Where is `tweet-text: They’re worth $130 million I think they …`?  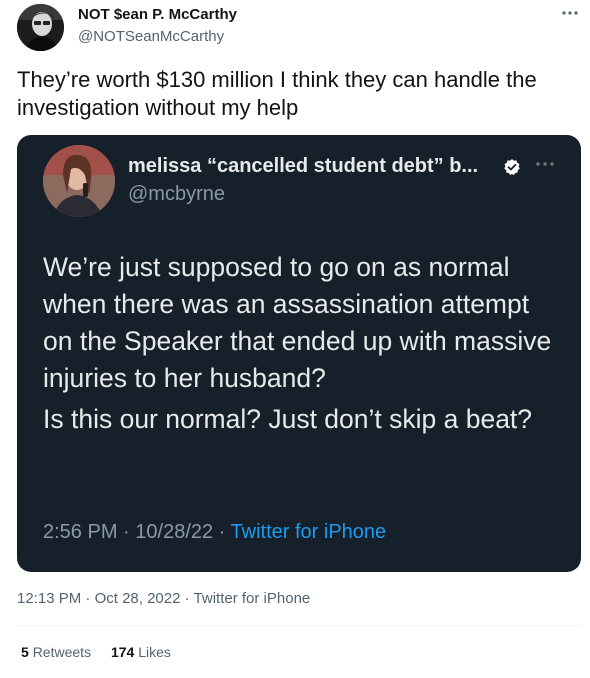
tweet-text: They’re worth $130 million I think they … is located at coordinates (277, 93).